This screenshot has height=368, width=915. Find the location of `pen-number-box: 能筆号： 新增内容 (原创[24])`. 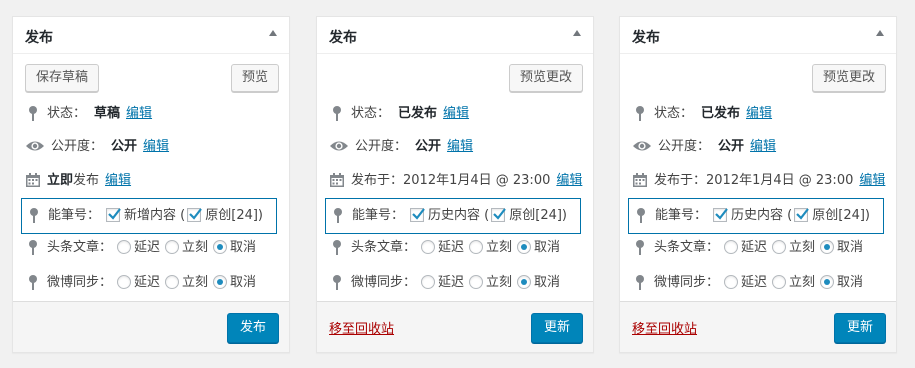

pen-number-box: 能筆号： 新增内容 (原创[24]) is located at coordinates (149, 216).